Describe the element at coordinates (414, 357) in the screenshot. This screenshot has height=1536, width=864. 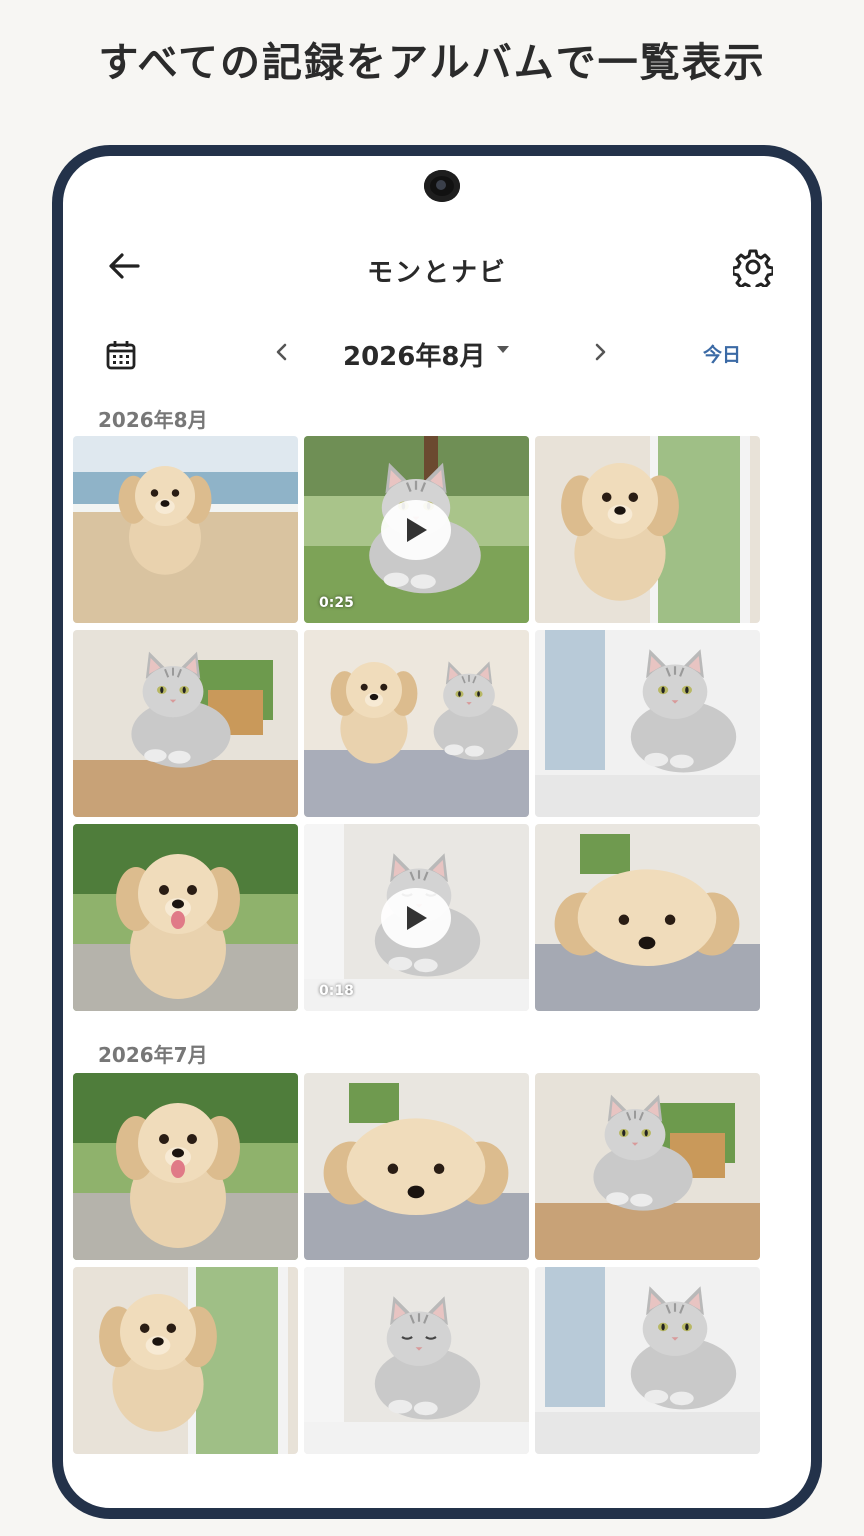
I see `month-label: 2026年8月` at that location.